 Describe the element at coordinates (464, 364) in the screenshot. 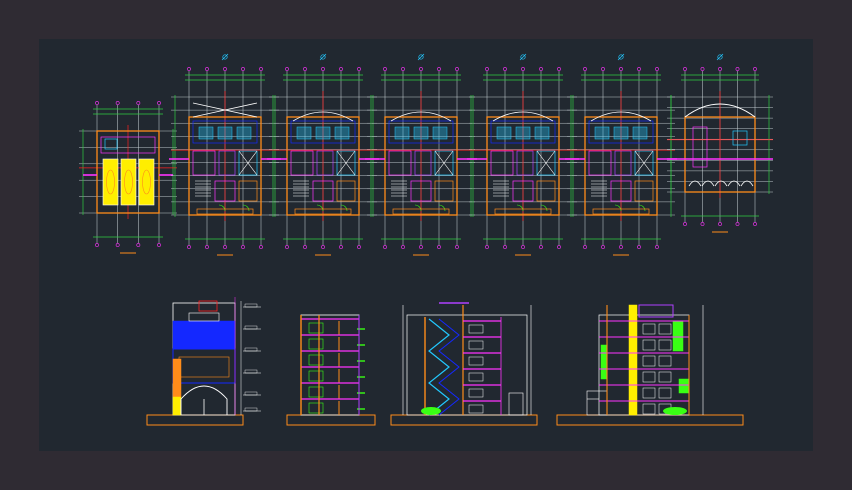

I see `section-stair` at that location.